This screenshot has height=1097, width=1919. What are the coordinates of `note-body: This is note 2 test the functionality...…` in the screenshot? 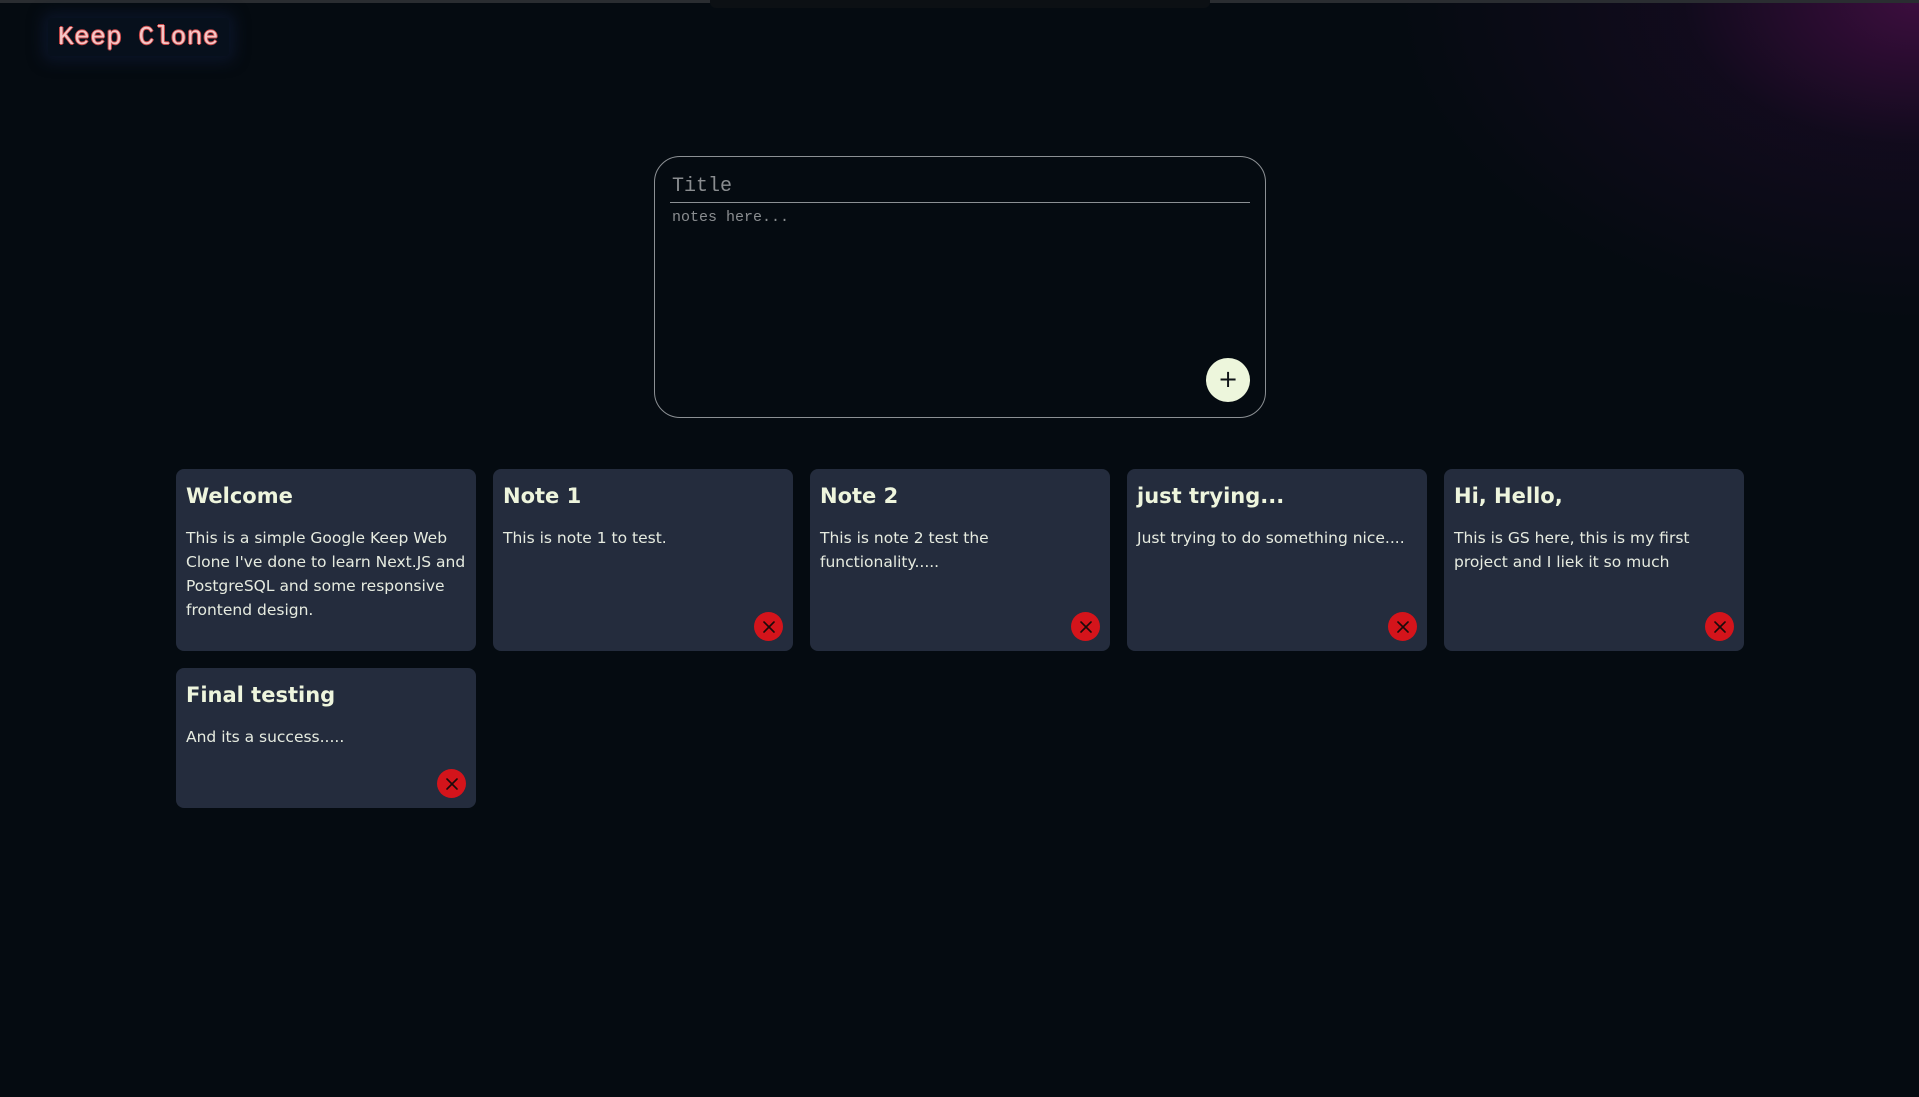 It's located at (904, 550).